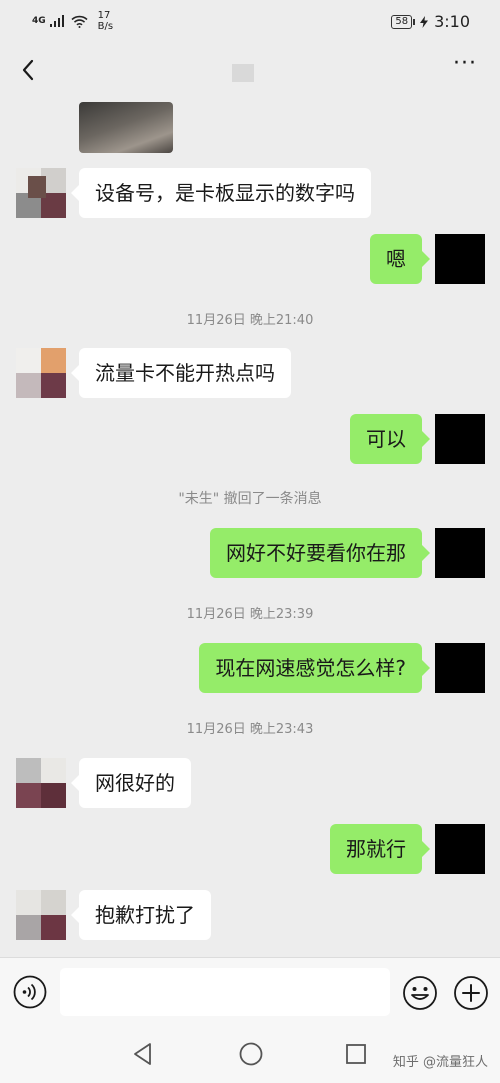  What do you see at coordinates (143, 1054) in the screenshot?
I see `back-triangle-icon` at bounding box center [143, 1054].